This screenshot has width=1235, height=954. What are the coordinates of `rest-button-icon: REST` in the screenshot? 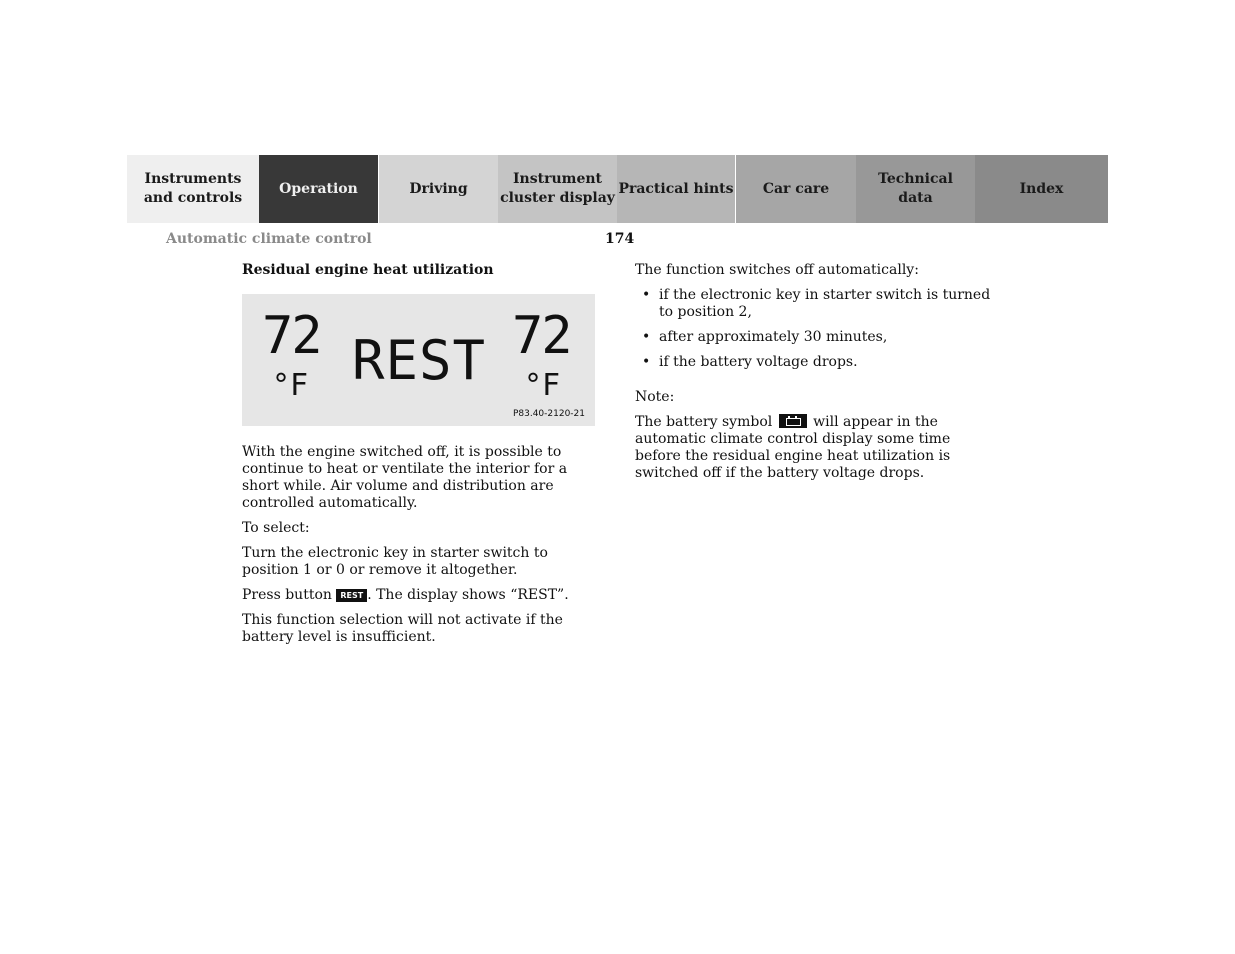 It's located at (352, 595).